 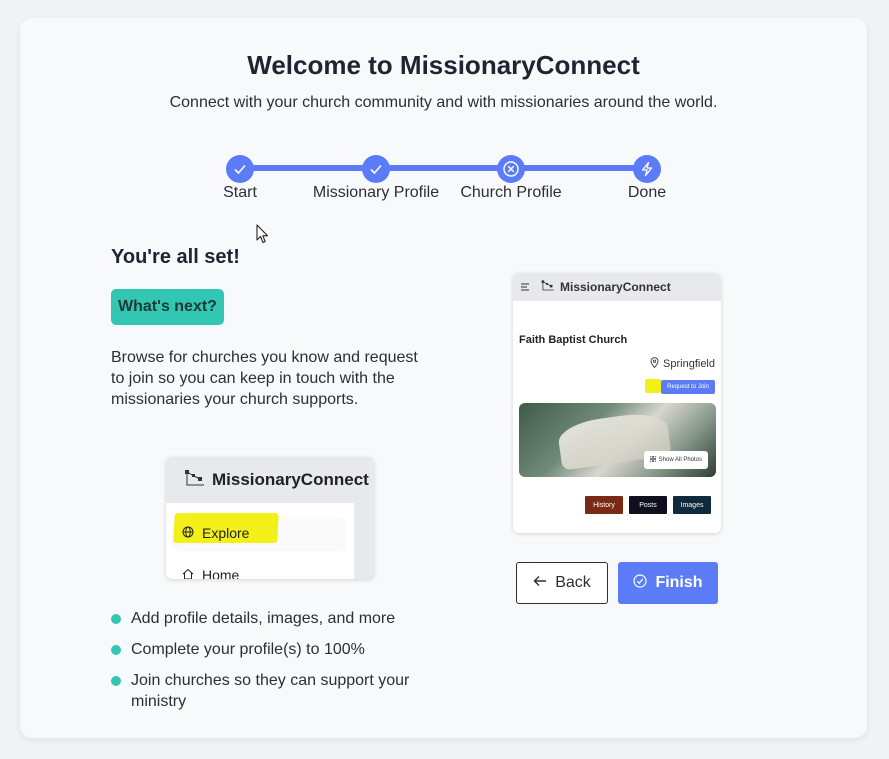 I want to click on show-all-text: Show All Photos, so click(x=680, y=460).